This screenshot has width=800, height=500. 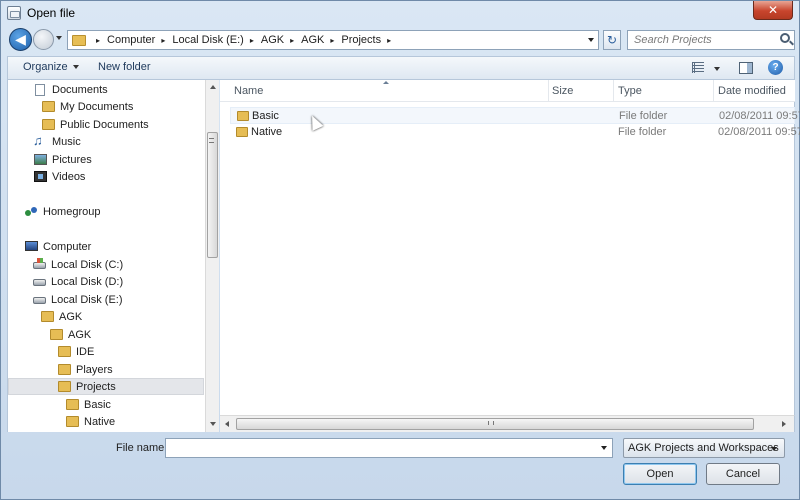 I want to click on breadcrumb-projects: Projects, so click(x=361, y=40).